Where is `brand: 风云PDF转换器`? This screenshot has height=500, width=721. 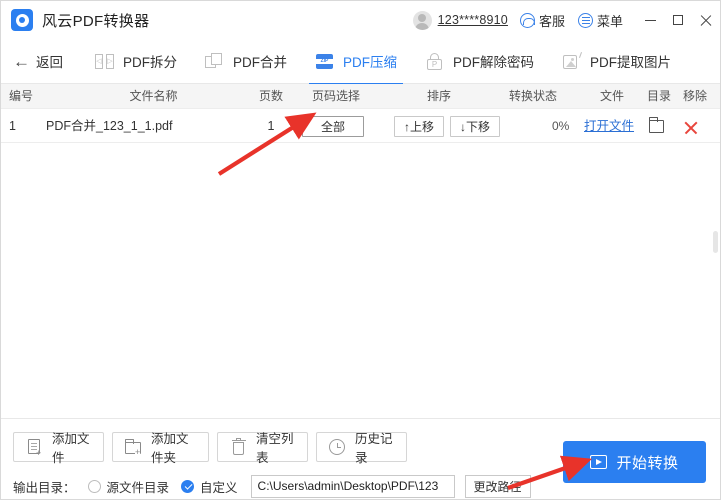 brand: 风云PDF转换器 is located at coordinates (80, 20).